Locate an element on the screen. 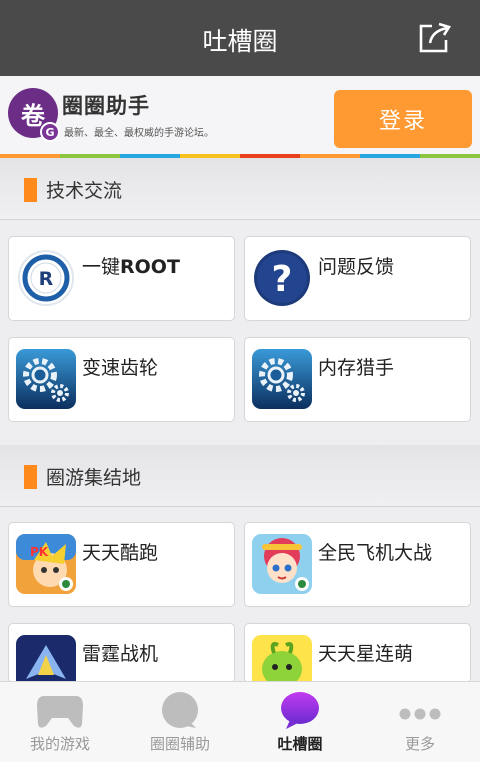 The height and width of the screenshot is (762, 480). share-icon is located at coordinates (435, 38).